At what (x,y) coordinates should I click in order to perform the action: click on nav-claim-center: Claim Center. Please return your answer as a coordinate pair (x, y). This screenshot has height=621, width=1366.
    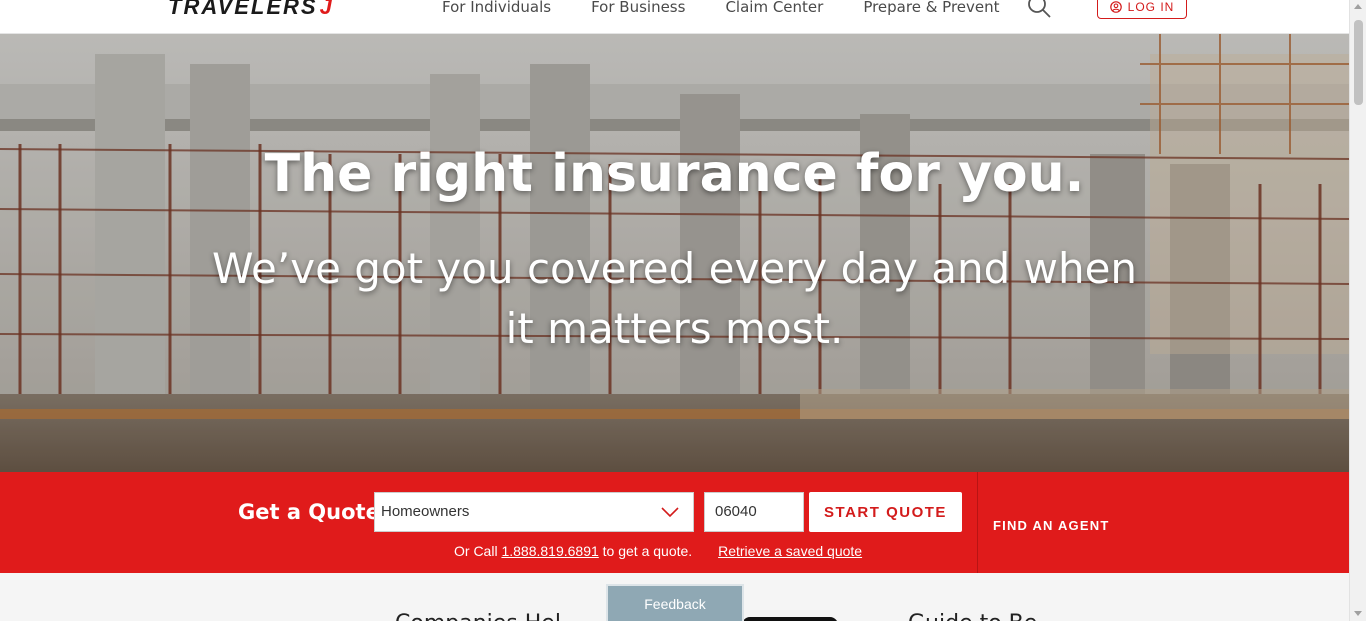
    Looking at the image, I should click on (774, 8).